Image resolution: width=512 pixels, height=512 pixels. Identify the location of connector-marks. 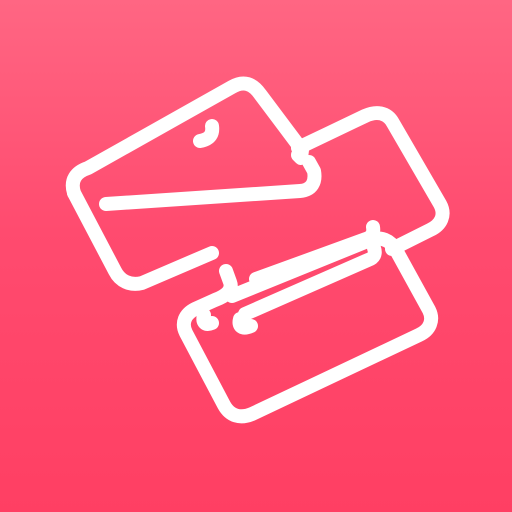
(227, 321).